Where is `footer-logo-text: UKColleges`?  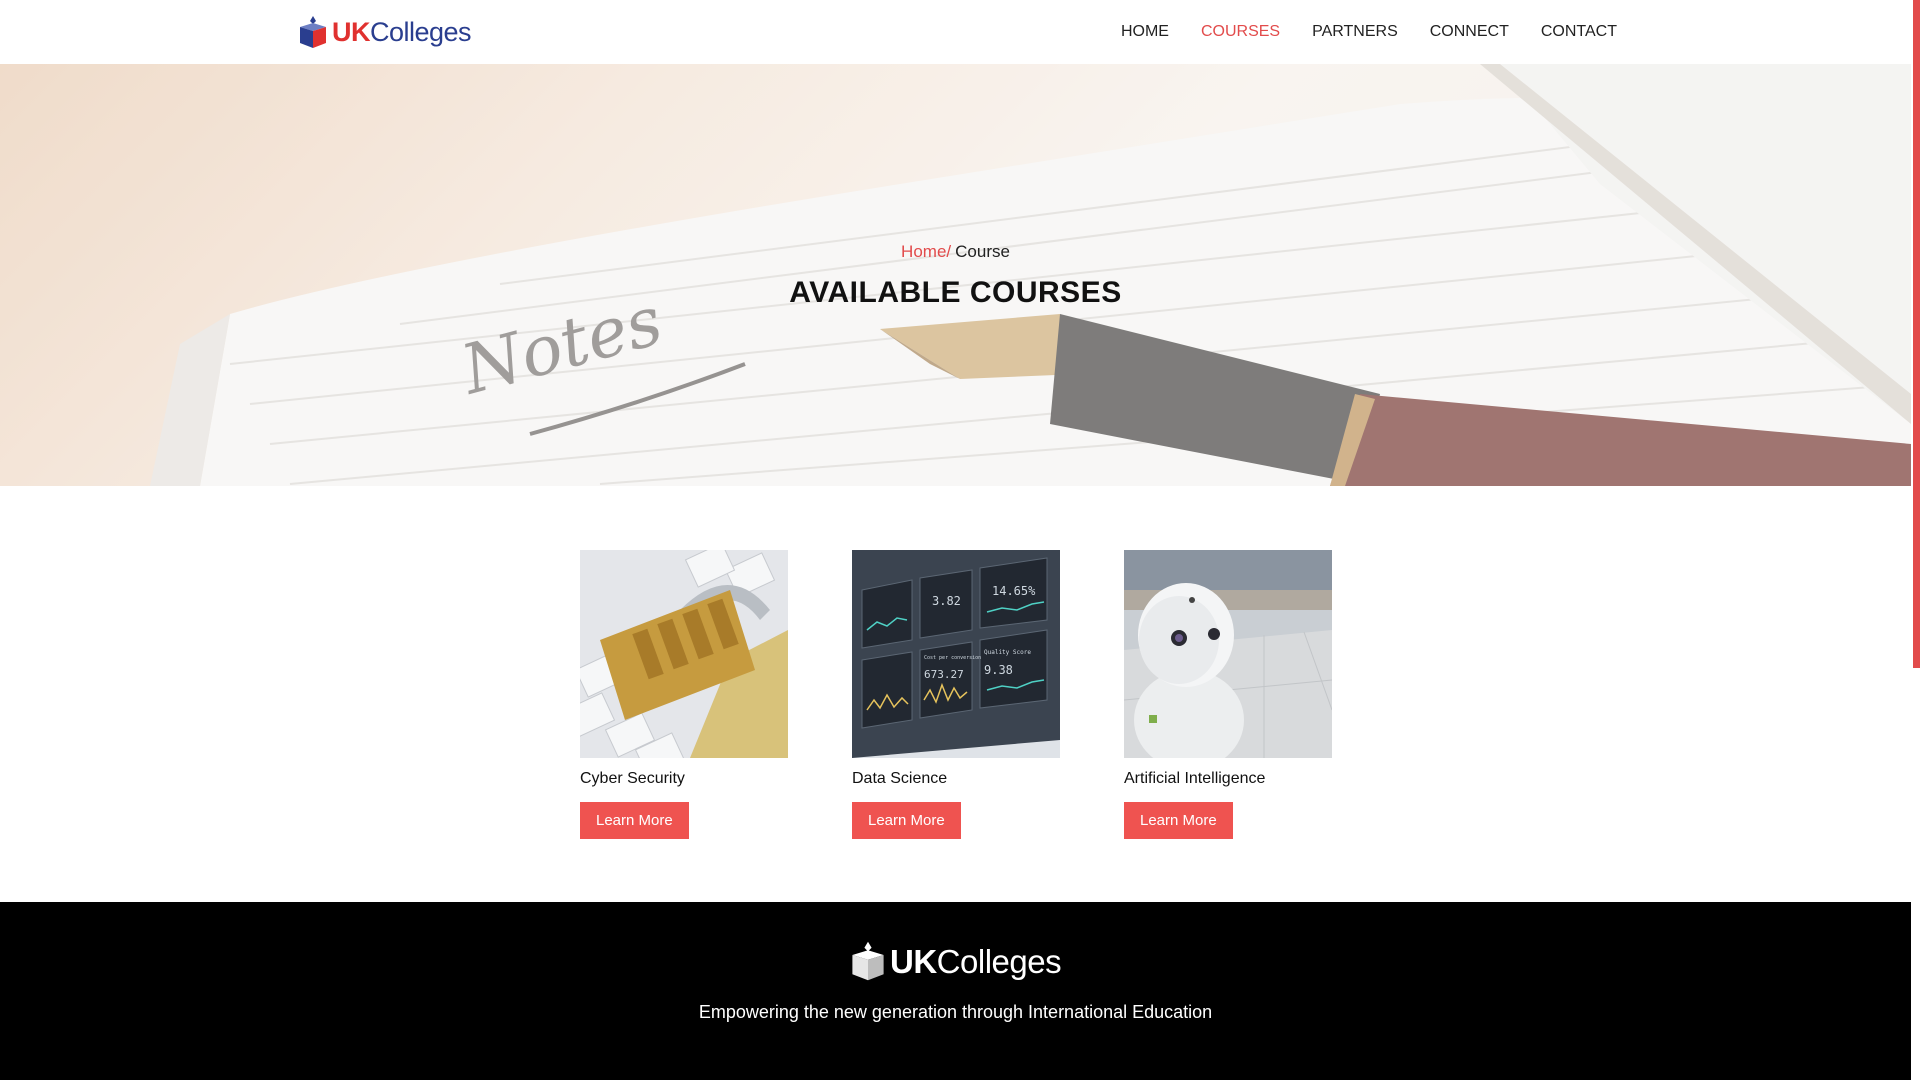
footer-logo-text: UKColleges is located at coordinates (976, 961).